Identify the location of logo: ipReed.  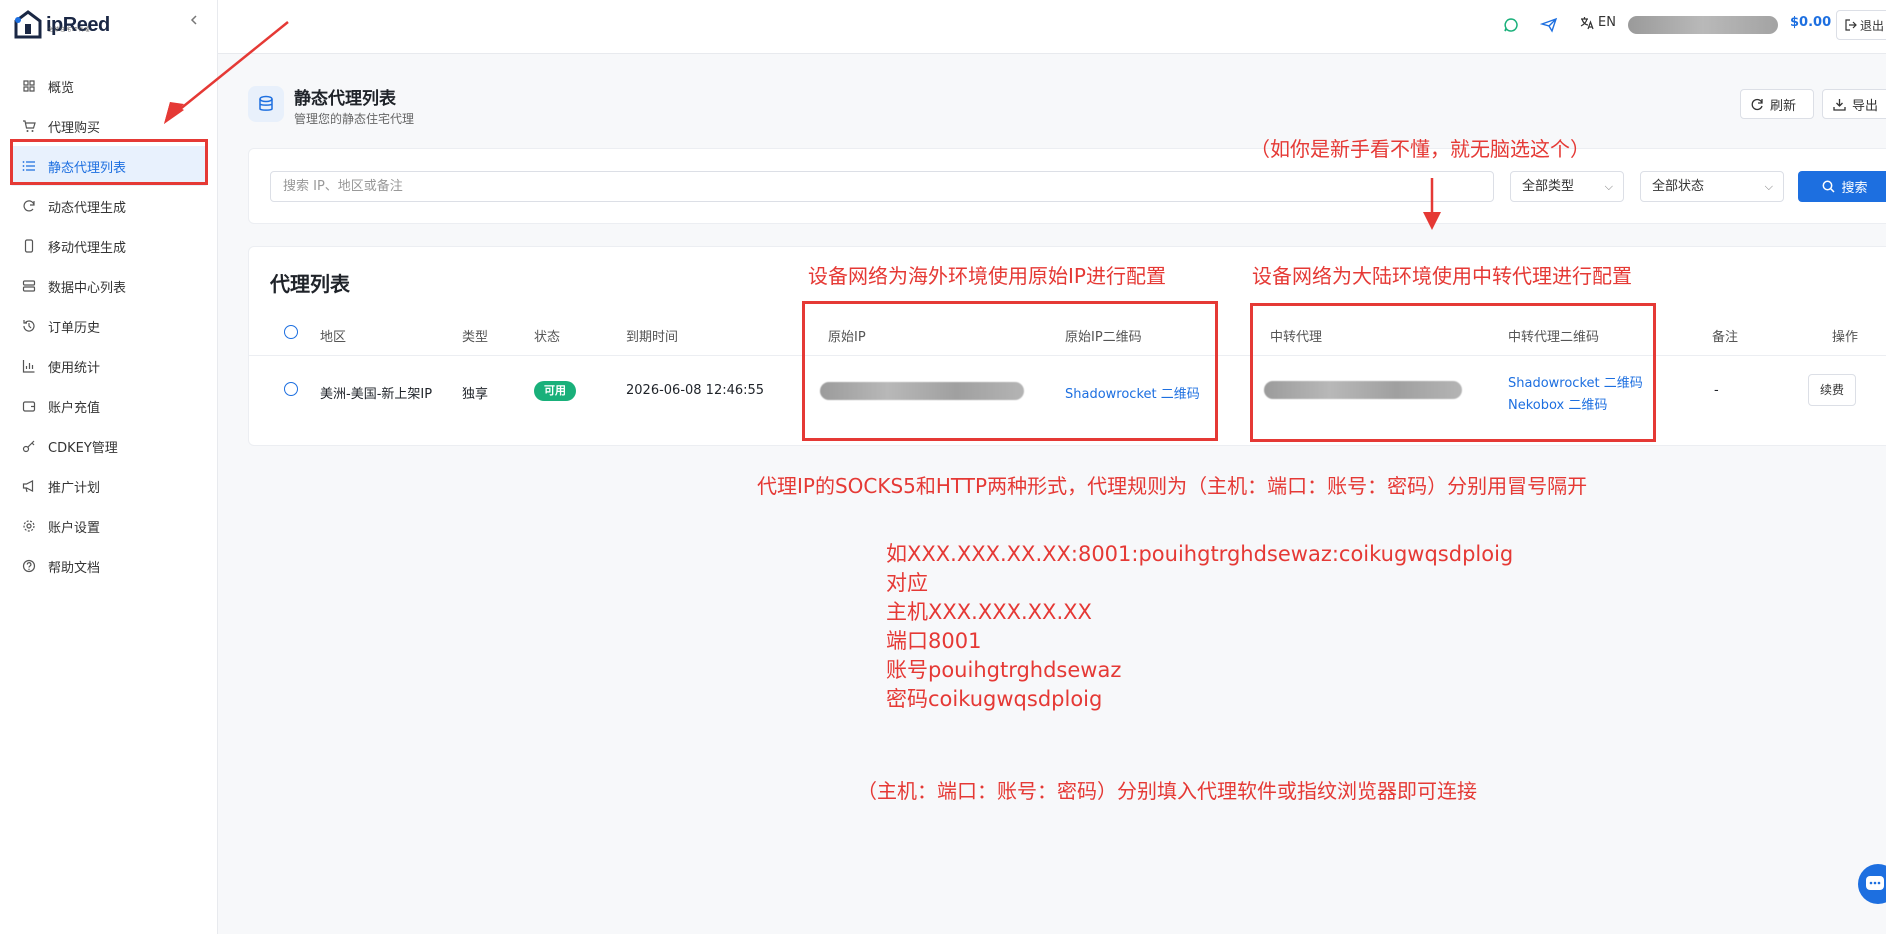
(69, 25).